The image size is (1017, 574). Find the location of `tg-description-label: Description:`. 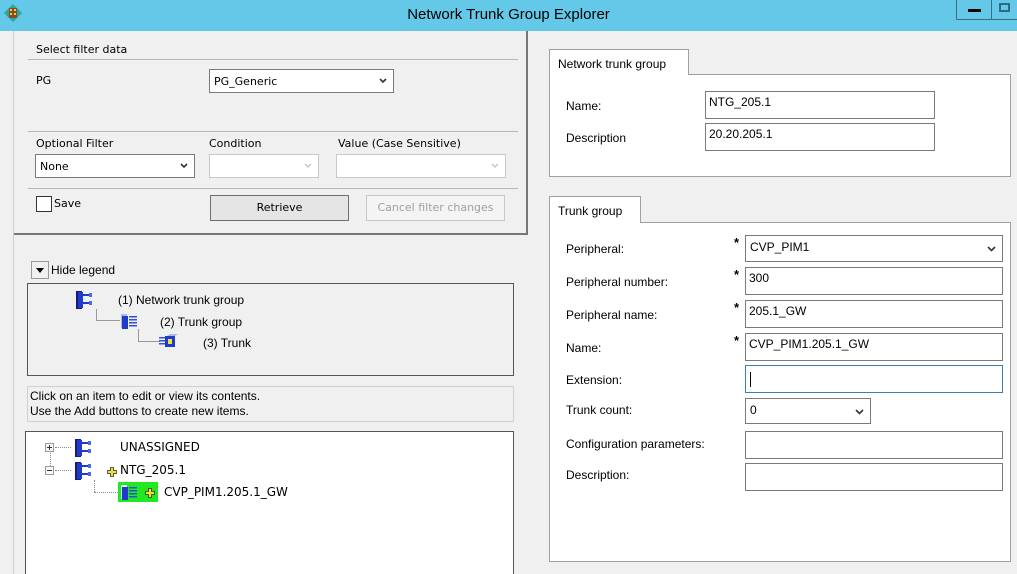

tg-description-label: Description: is located at coordinates (598, 475).